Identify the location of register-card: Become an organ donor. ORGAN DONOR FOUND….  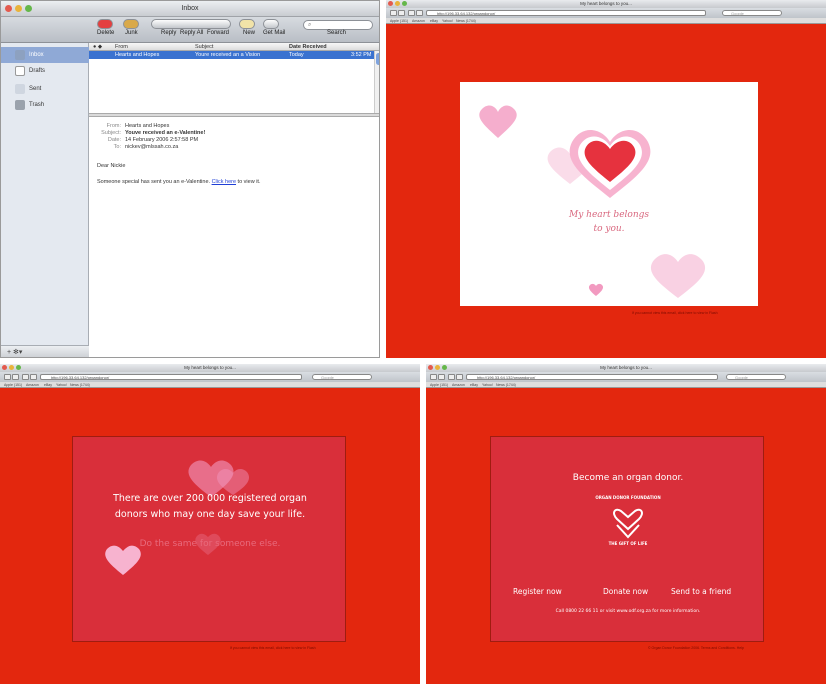
(627, 539).